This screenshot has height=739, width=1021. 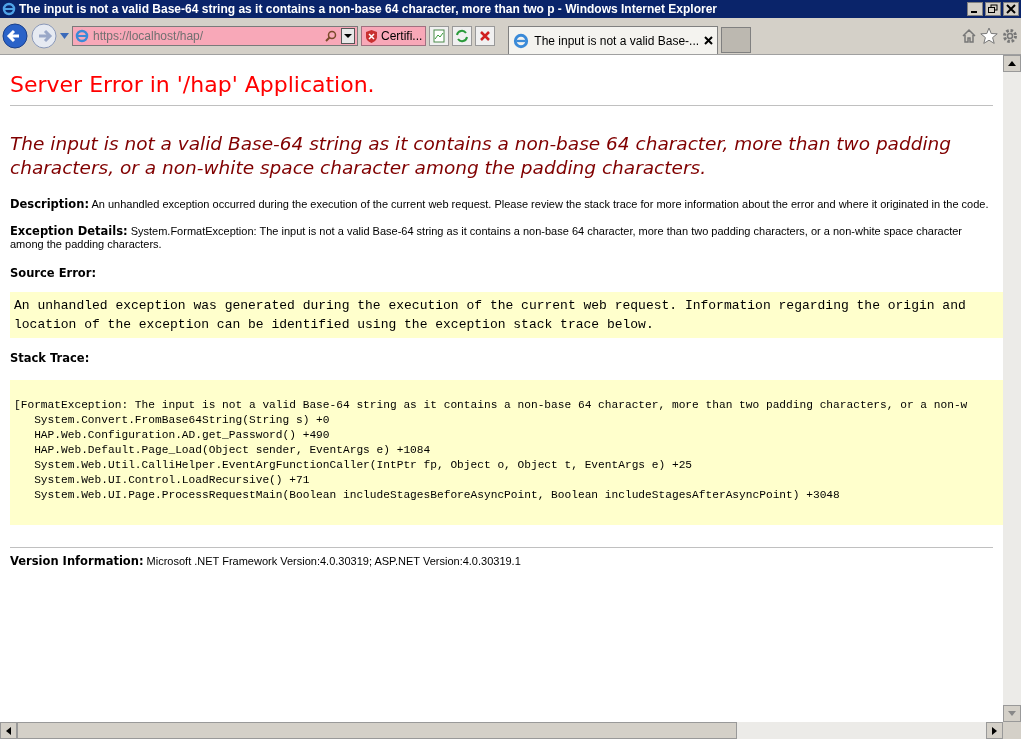 I want to click on stop-icon, so click(x=485, y=36).